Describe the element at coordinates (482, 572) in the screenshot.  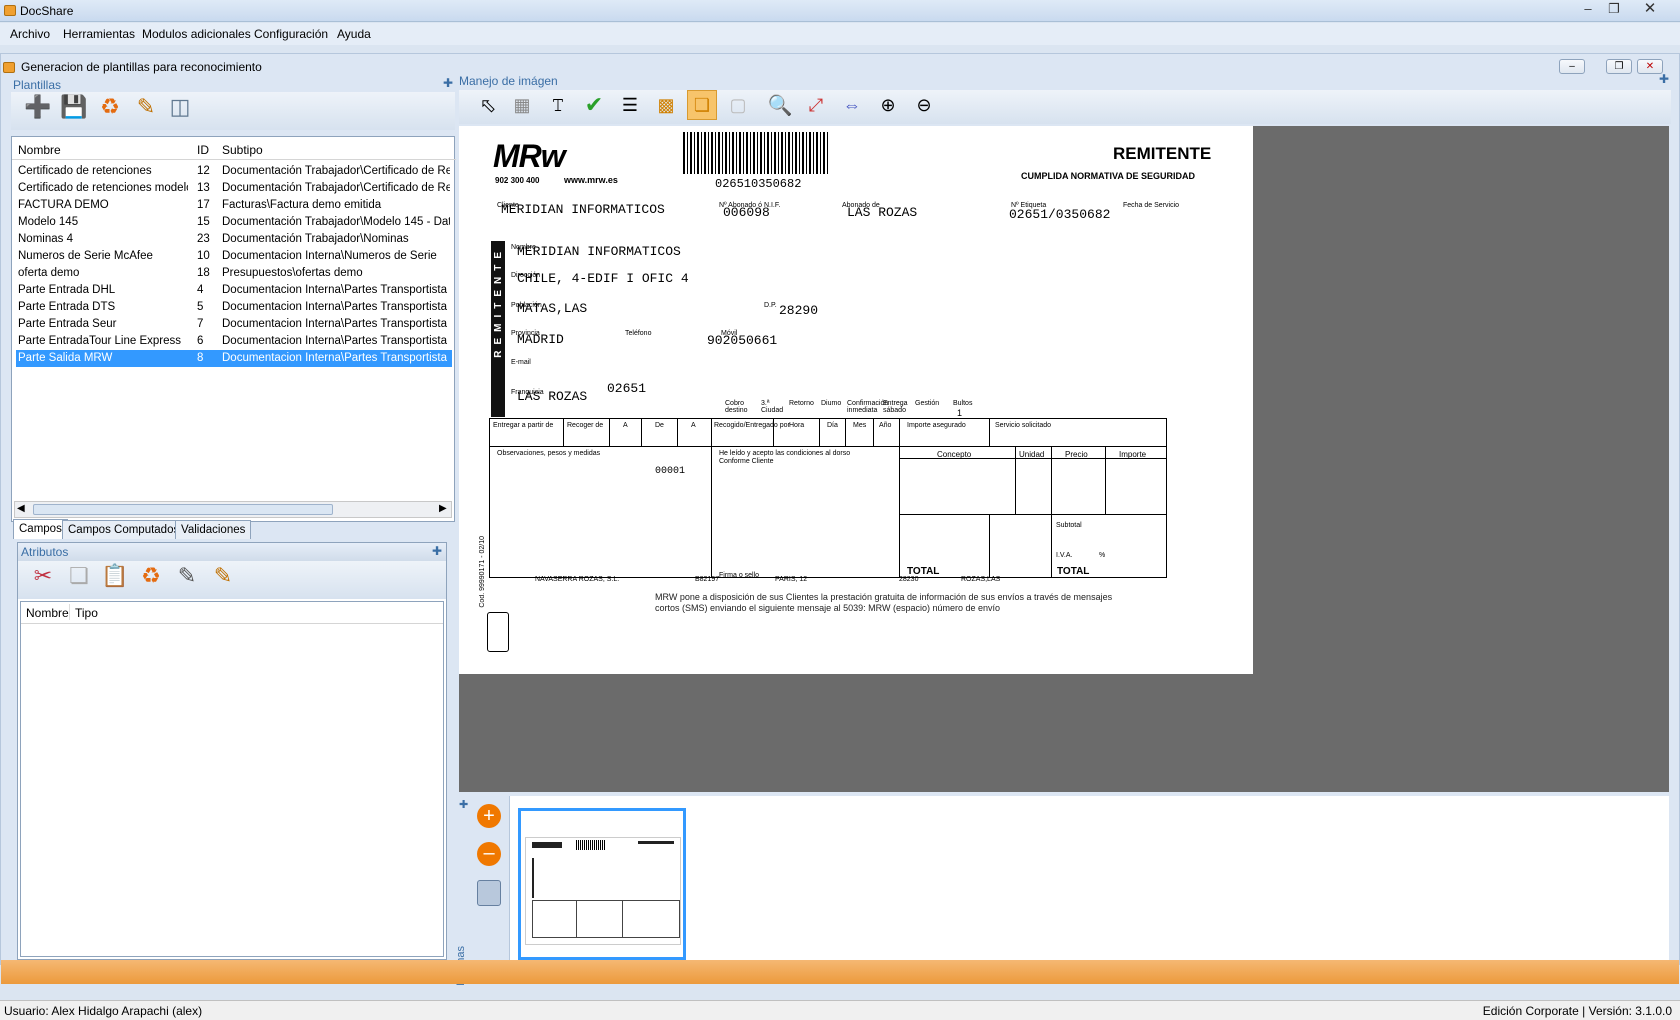
I see `doc-side-code: Cod. 99990171 - 02/10` at that location.